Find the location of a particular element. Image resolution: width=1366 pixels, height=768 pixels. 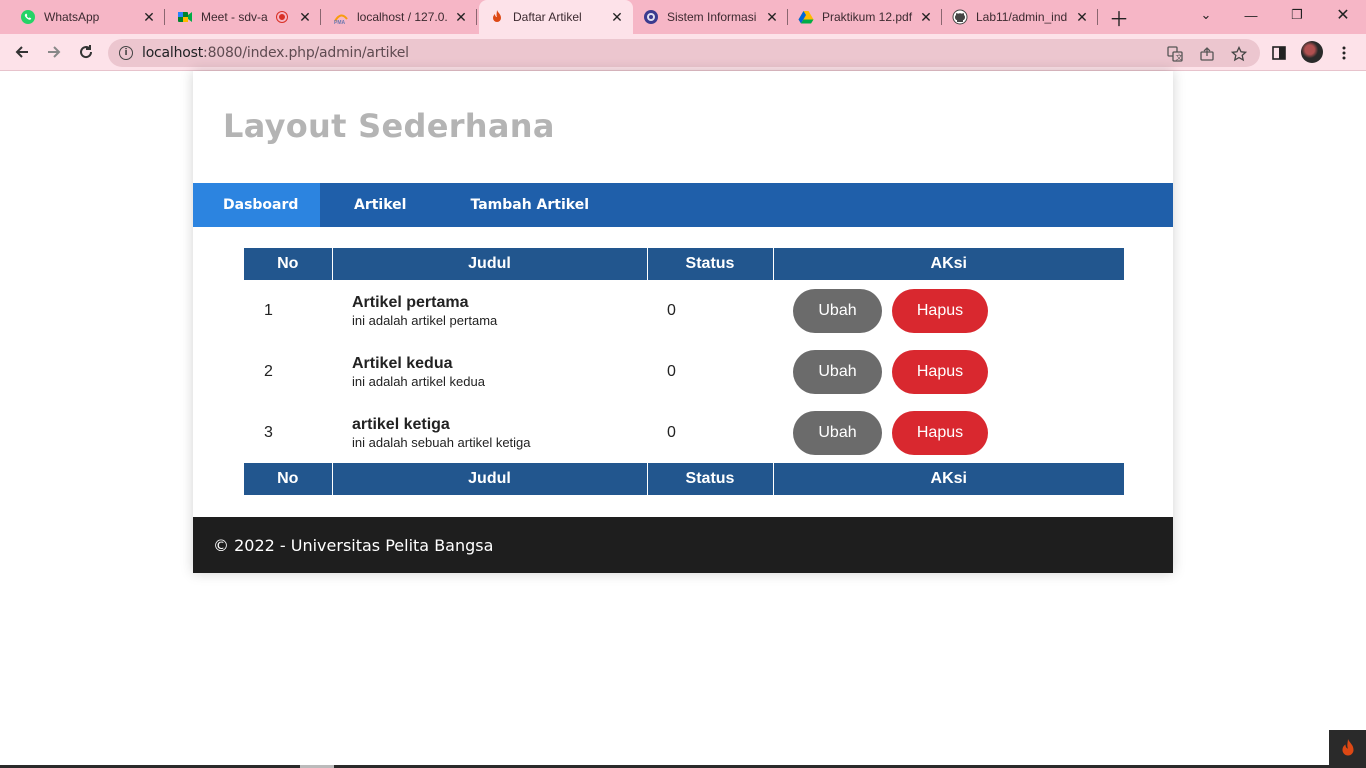

svg-text: 文 is located at coordinates (1179, 57).